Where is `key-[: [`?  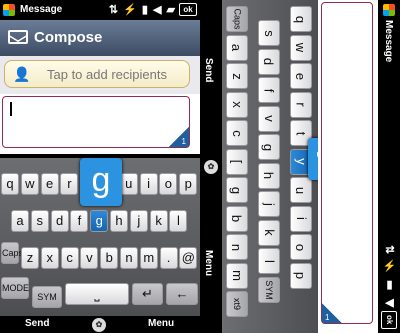 key-[: [ is located at coordinates (237, 161).